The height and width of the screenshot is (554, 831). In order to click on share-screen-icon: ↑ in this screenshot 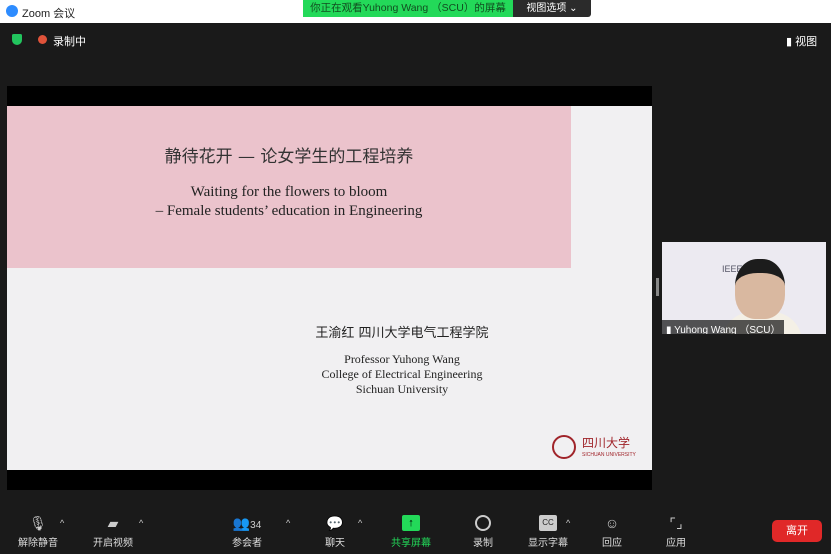, I will do `click(411, 523)`.